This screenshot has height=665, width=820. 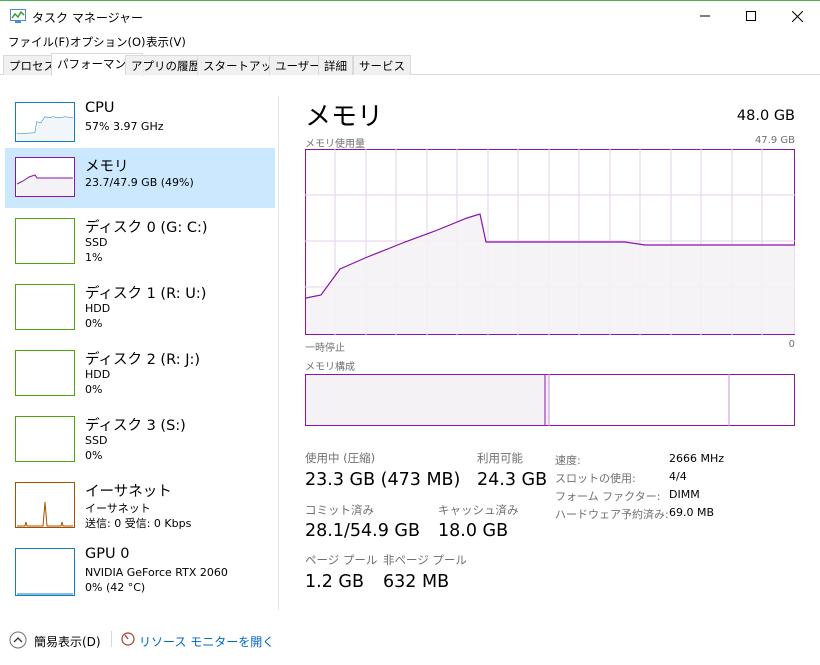 What do you see at coordinates (140, 376) in the screenshot?
I see `sidebar-item-disk2: ディスク 2 (R: J:) HDD 0%` at bounding box center [140, 376].